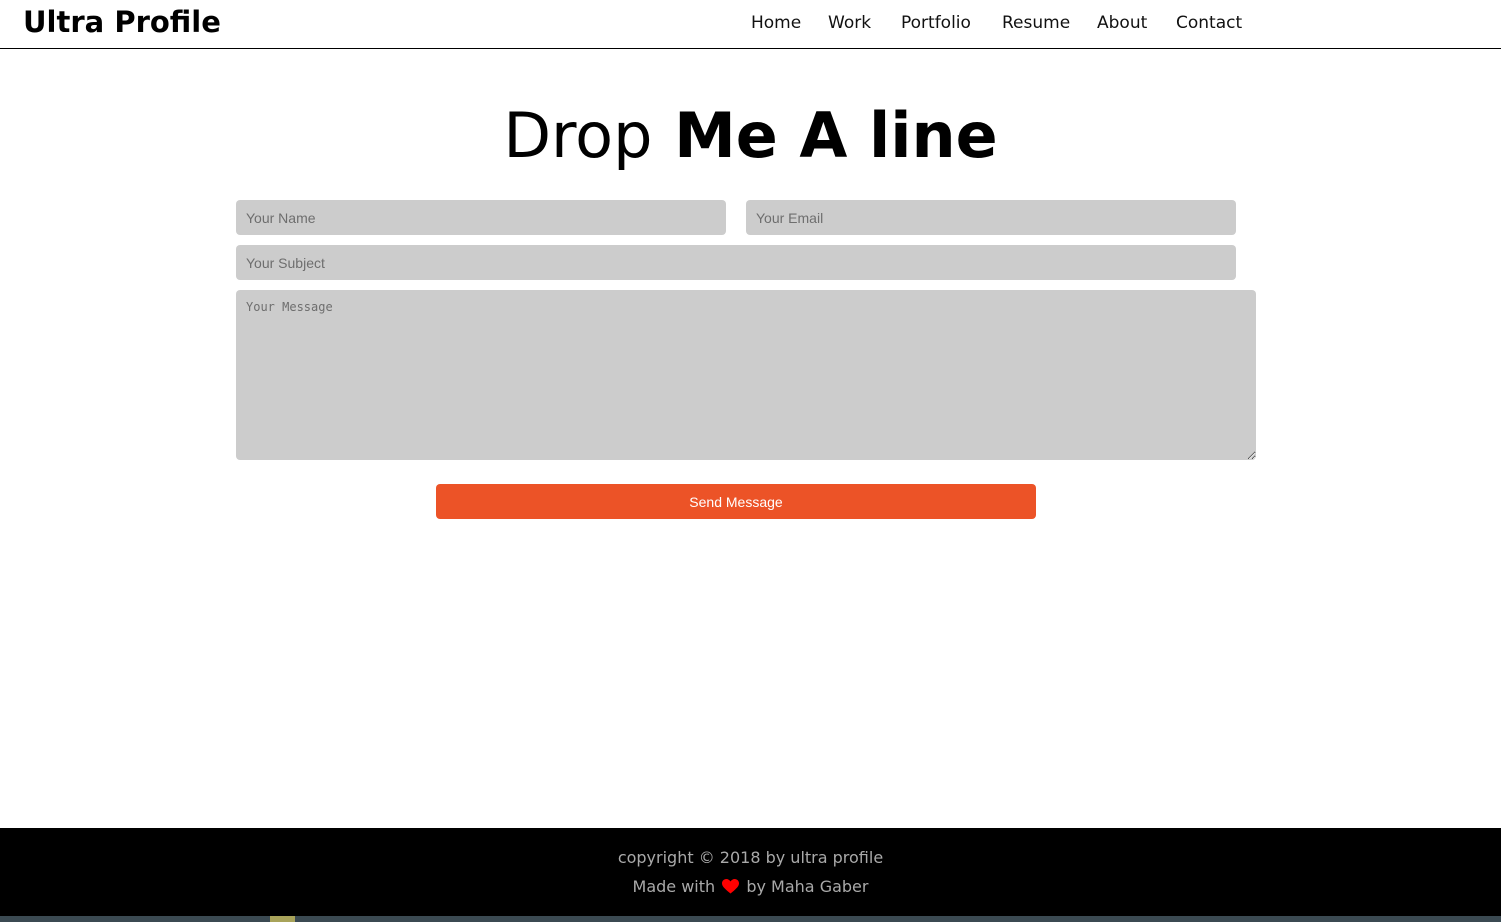 Image resolution: width=1501 pixels, height=922 pixels. I want to click on subject-input, so click(736, 262).